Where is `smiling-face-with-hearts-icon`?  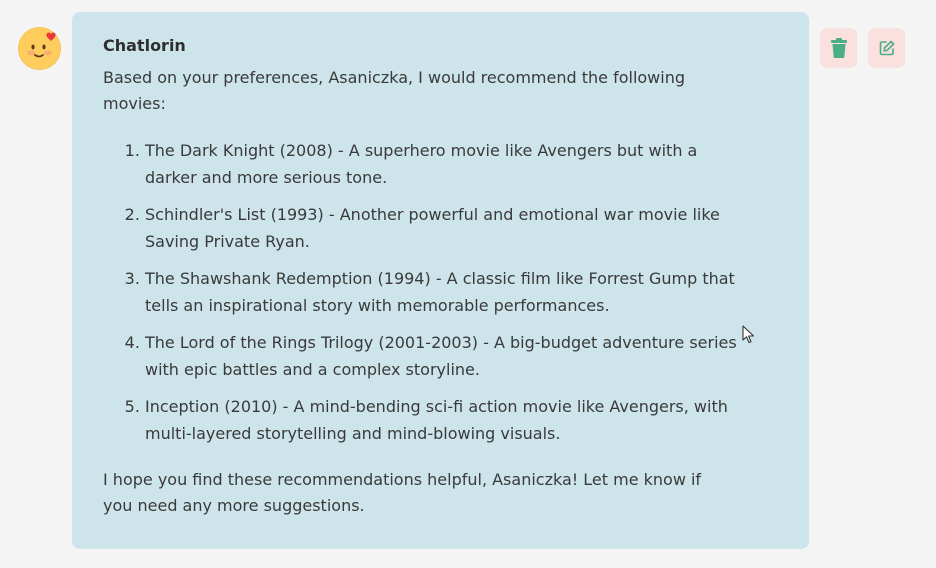
smiling-face-with-hearts-icon is located at coordinates (39, 48).